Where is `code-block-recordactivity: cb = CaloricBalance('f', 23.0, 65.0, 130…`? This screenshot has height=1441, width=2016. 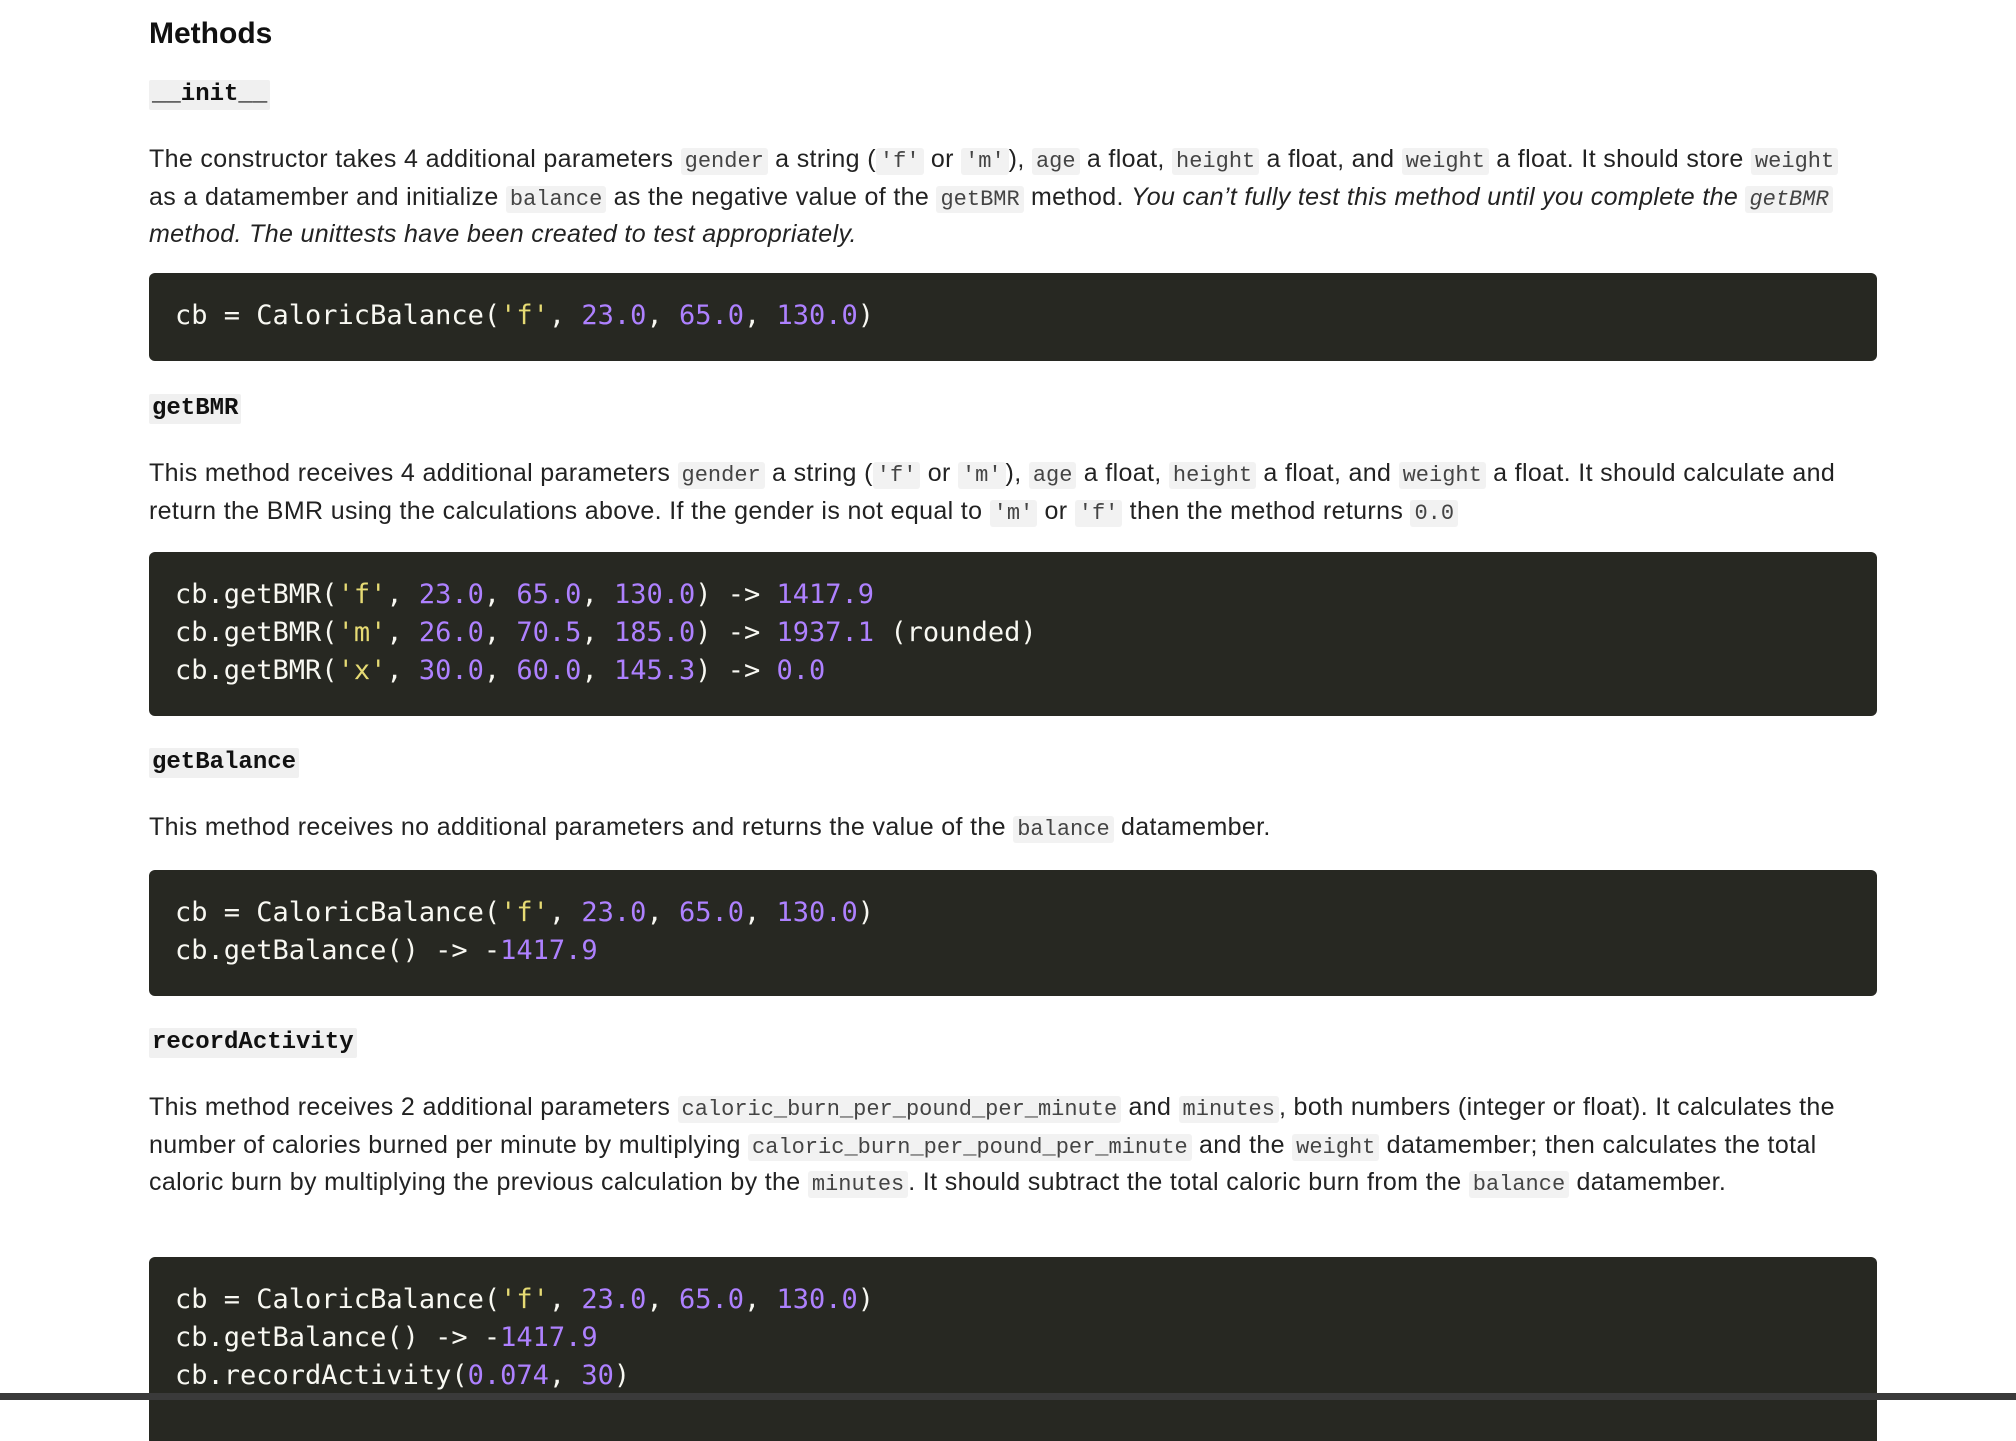
code-block-recordactivity: cb = CaloricBalance('f', 23.0, 65.0, 130… is located at coordinates (1013, 1349).